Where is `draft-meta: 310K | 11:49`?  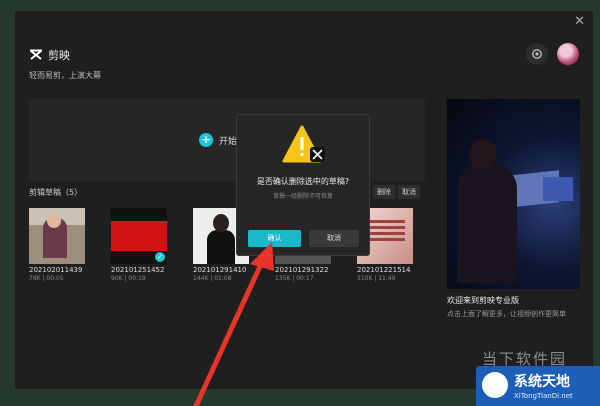
draft-meta: 310K | 11:49 is located at coordinates (376, 278).